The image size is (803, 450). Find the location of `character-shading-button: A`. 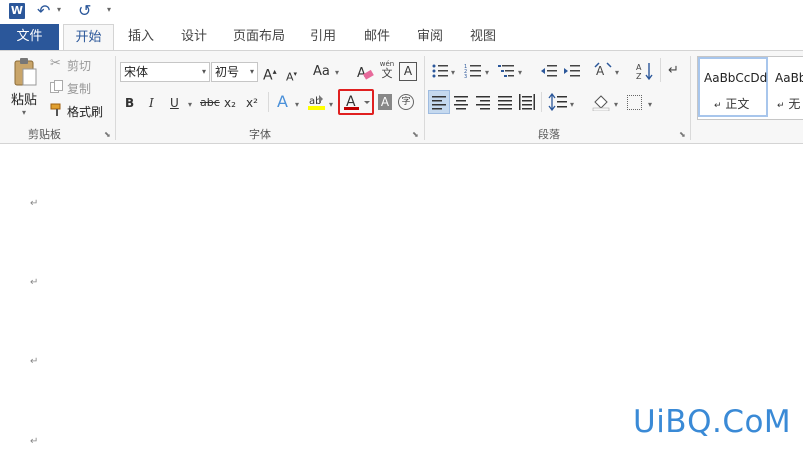

character-shading-button: A is located at coordinates (385, 102).